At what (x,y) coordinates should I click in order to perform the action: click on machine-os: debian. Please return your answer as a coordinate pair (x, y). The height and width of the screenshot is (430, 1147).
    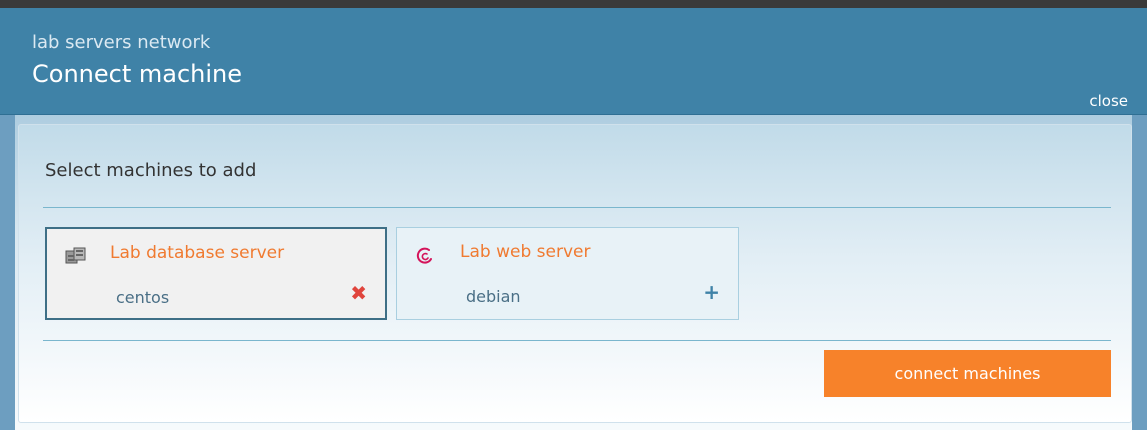
    Looking at the image, I should click on (493, 296).